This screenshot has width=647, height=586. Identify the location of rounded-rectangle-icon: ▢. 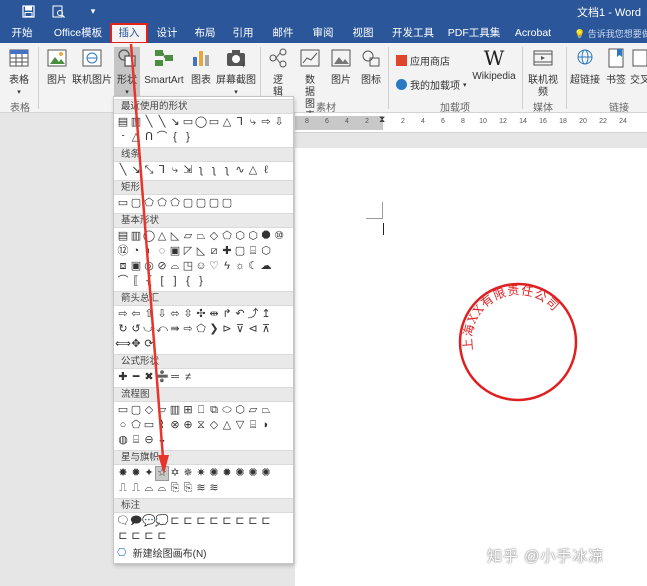
(136, 203).